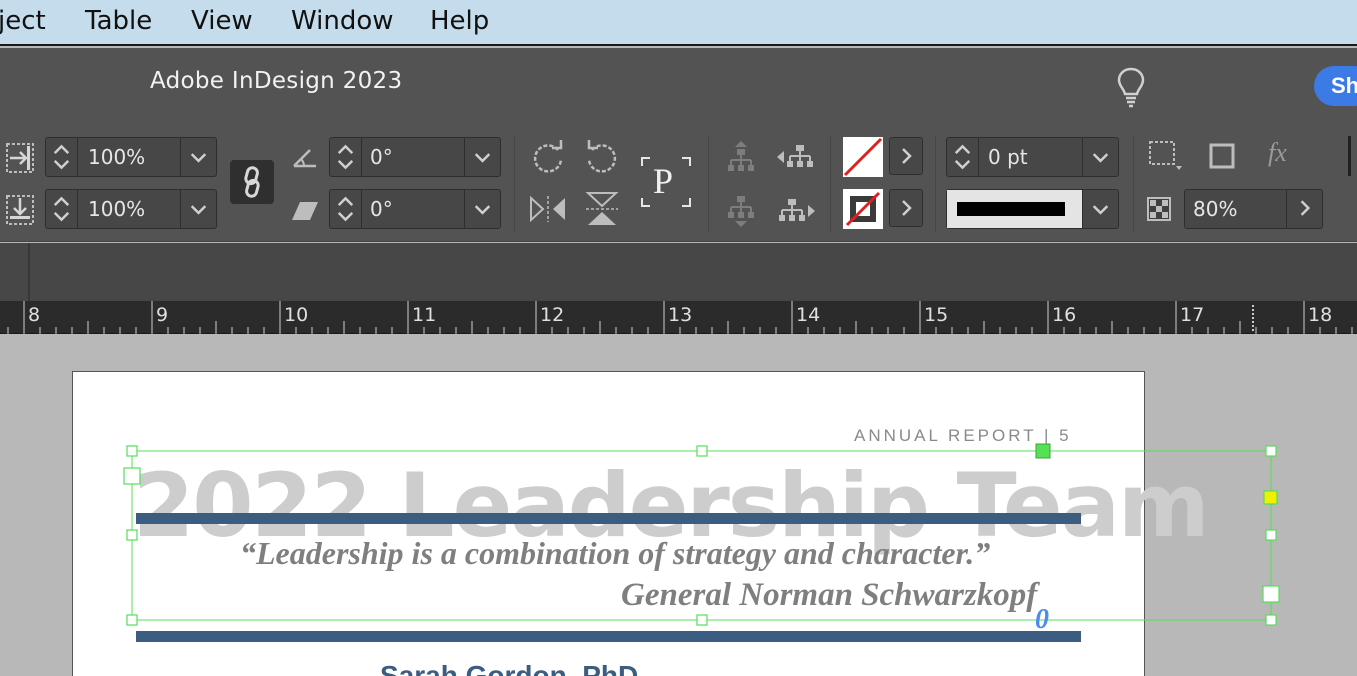 This screenshot has height=676, width=1357. What do you see at coordinates (963, 436) in the screenshot?
I see `running-header: ANNUAL REPORT | 5` at bounding box center [963, 436].